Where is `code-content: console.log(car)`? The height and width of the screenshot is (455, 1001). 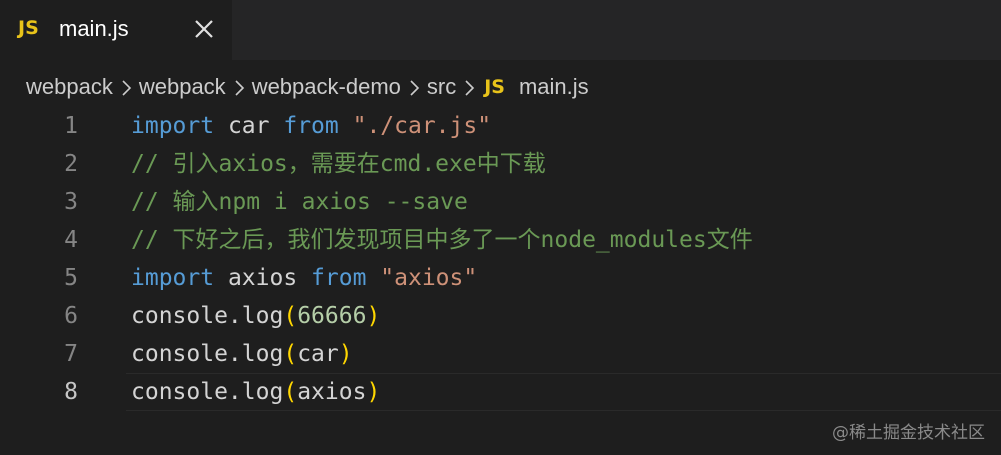 code-content: console.log(car) is located at coordinates (242, 354).